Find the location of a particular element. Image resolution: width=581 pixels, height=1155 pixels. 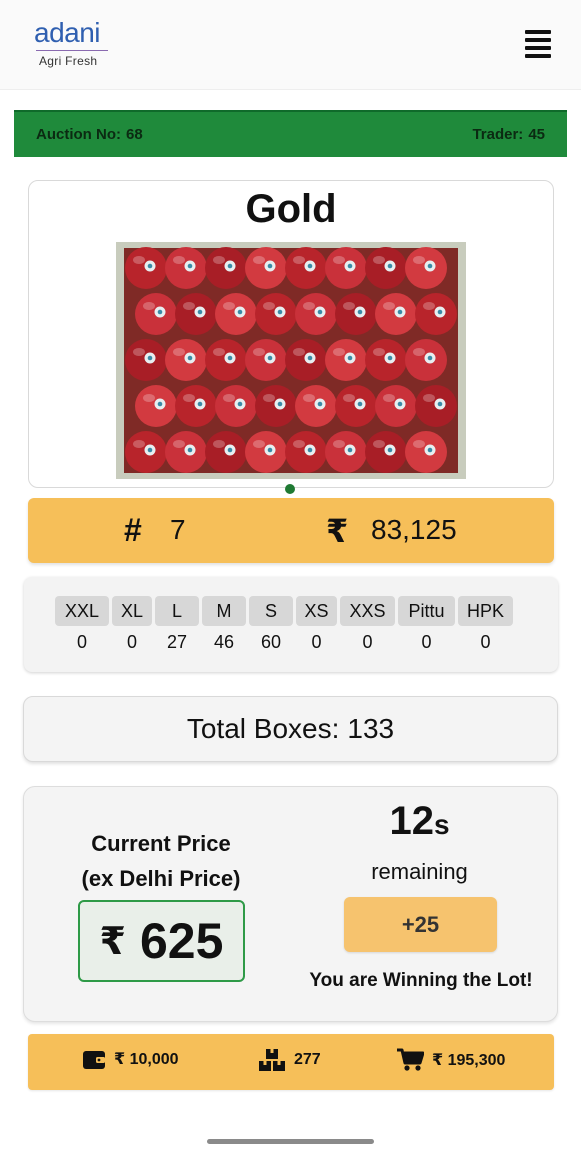

total-boxes-card: Total Boxes: 133 is located at coordinates (290, 729).